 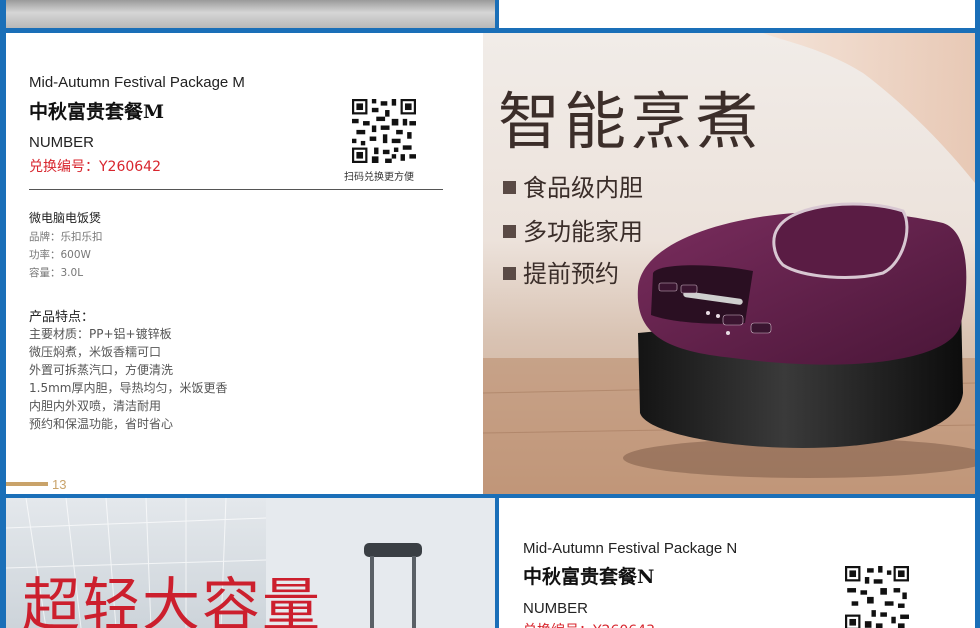 I want to click on package-en-title: Mid-Autumn Festival Package N, so click(x=630, y=548).